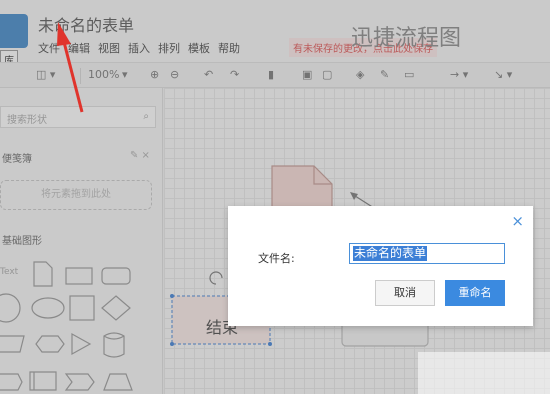  Describe the element at coordinates (276, 258) in the screenshot. I see `filename-label: 文件名:` at that location.